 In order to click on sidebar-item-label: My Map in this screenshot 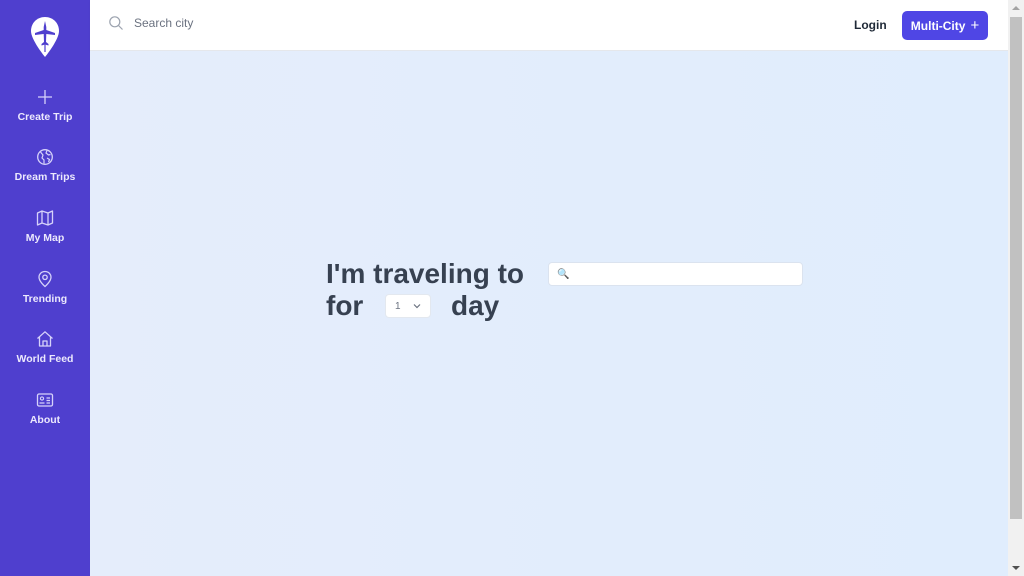, I will do `click(45, 238)`.